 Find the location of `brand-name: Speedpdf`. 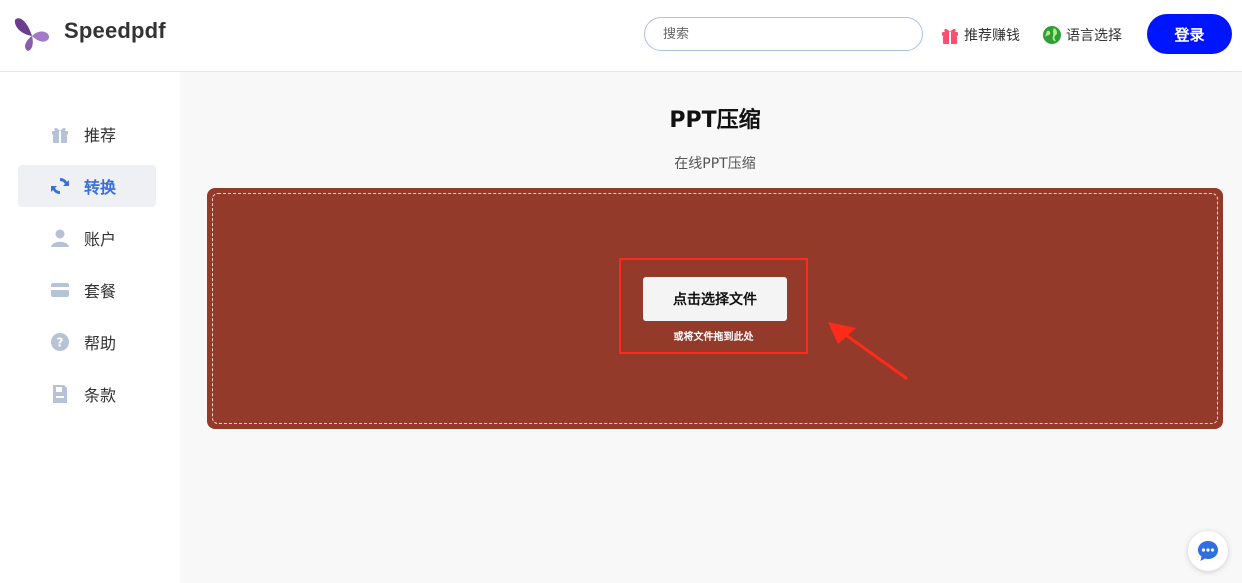

brand-name: Speedpdf is located at coordinates (115, 31).